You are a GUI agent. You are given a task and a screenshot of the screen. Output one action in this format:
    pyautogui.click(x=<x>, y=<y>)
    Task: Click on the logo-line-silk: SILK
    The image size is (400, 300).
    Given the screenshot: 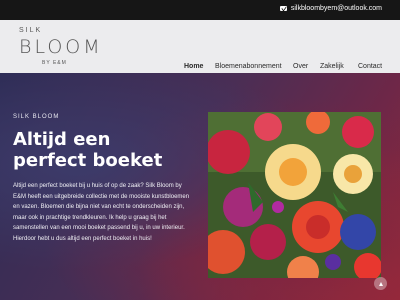 What is the action you would take?
    pyautogui.click(x=31, y=30)
    